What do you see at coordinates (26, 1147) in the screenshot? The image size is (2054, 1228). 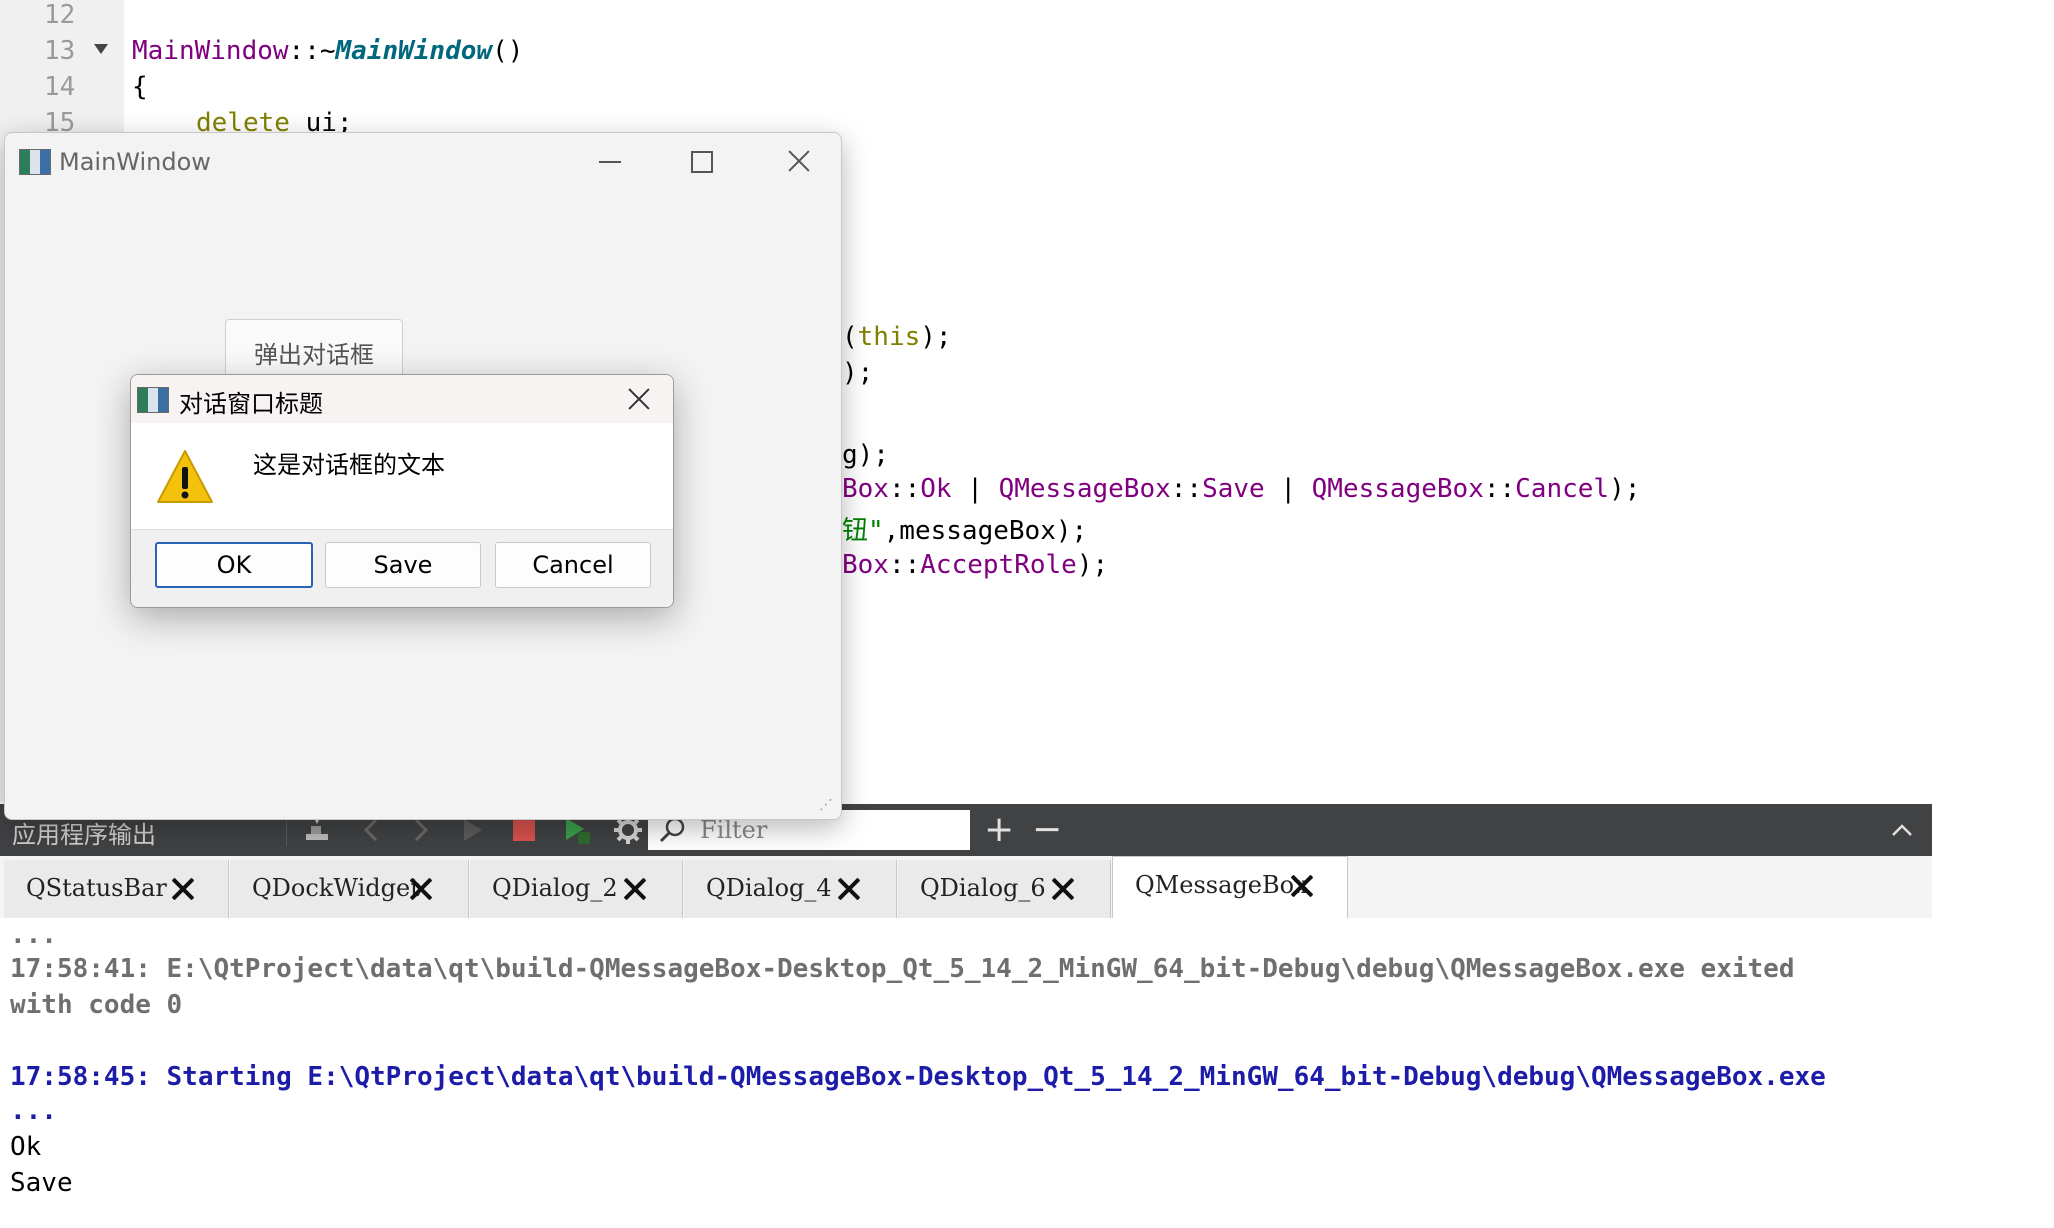 I see `output-line: Ok` at bounding box center [26, 1147].